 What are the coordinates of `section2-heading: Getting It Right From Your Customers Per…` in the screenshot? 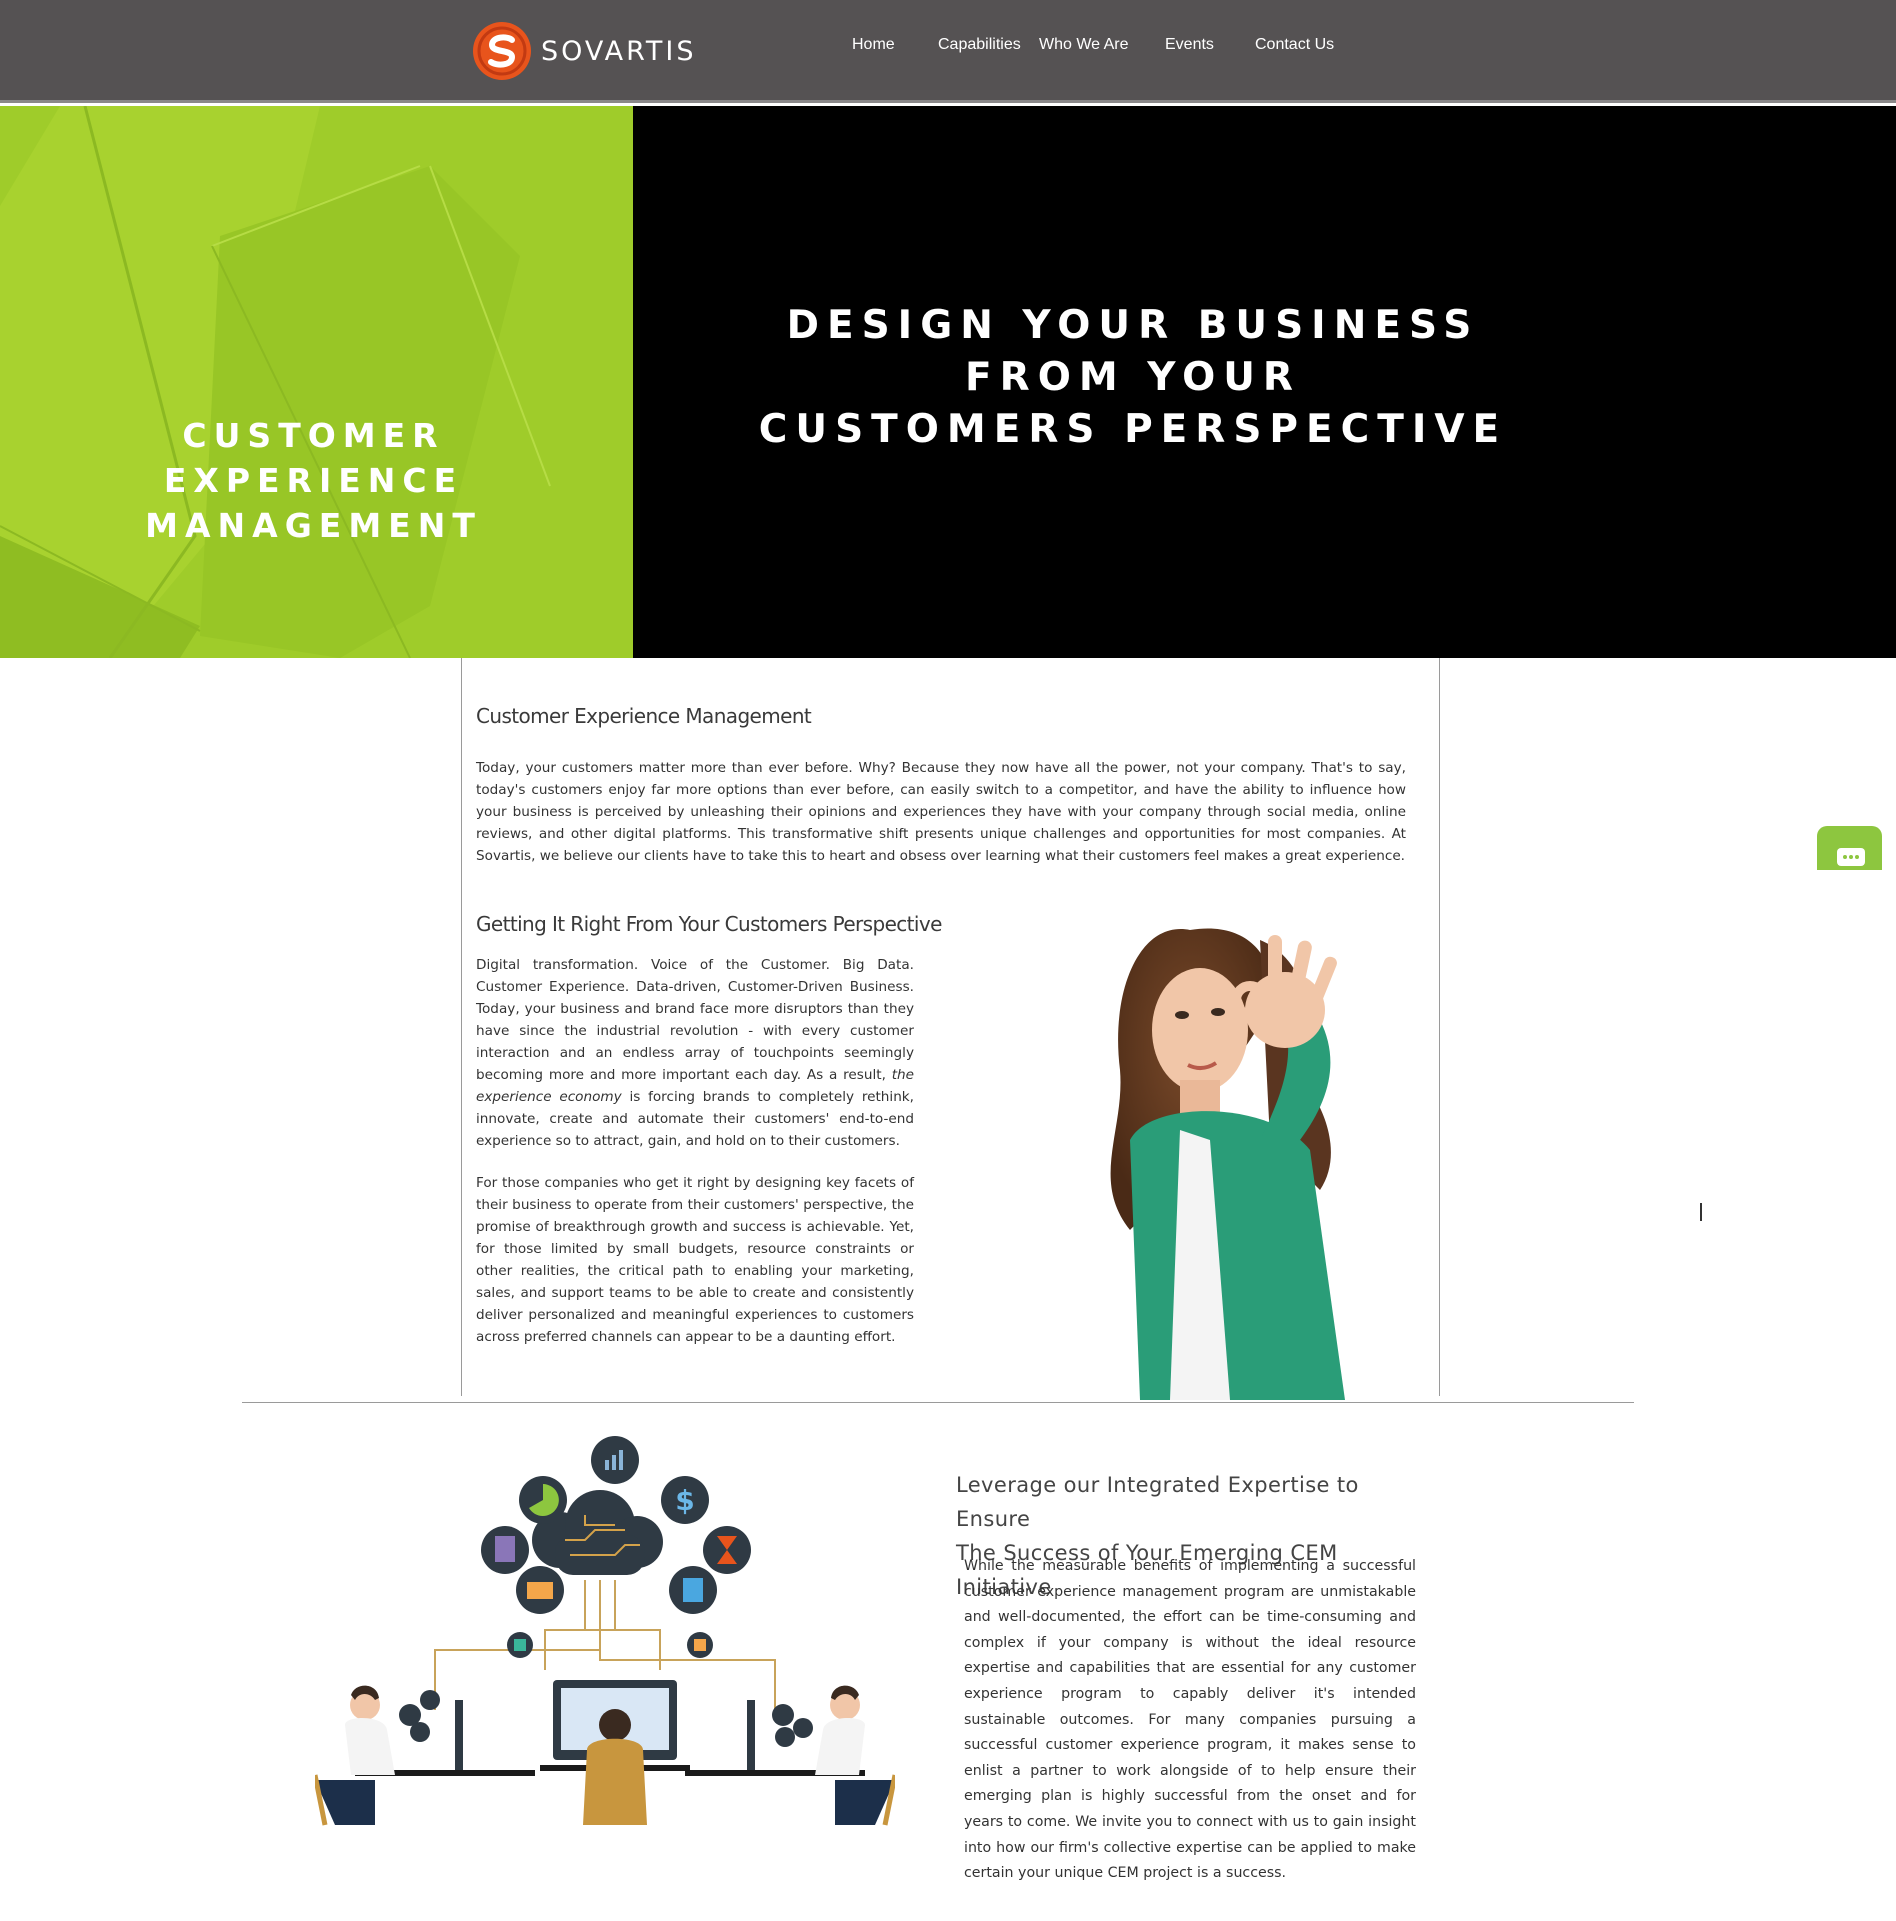 It's located at (709, 924).